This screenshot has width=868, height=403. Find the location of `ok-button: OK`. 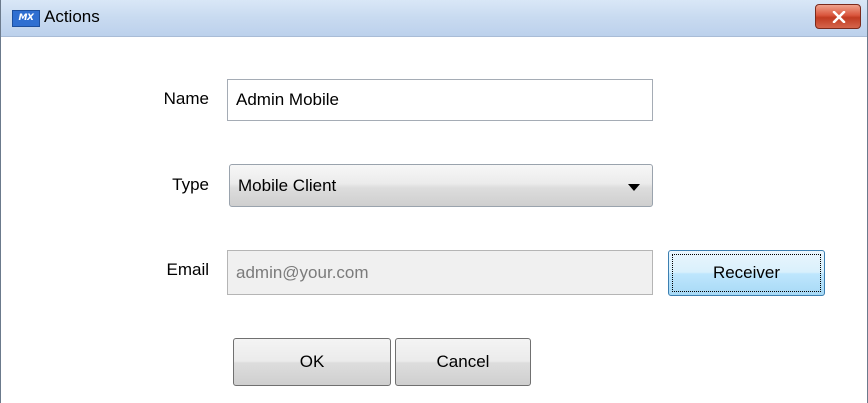

ok-button: OK is located at coordinates (312, 362).